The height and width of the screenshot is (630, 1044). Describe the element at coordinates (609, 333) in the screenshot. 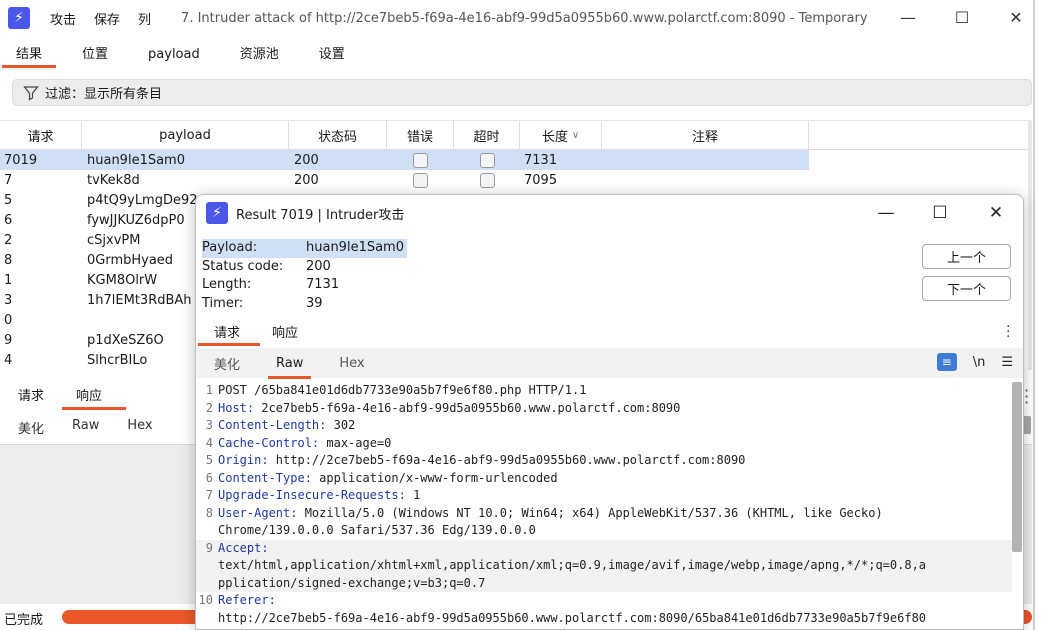

I see `dialog-tabs: 请求 响应` at that location.